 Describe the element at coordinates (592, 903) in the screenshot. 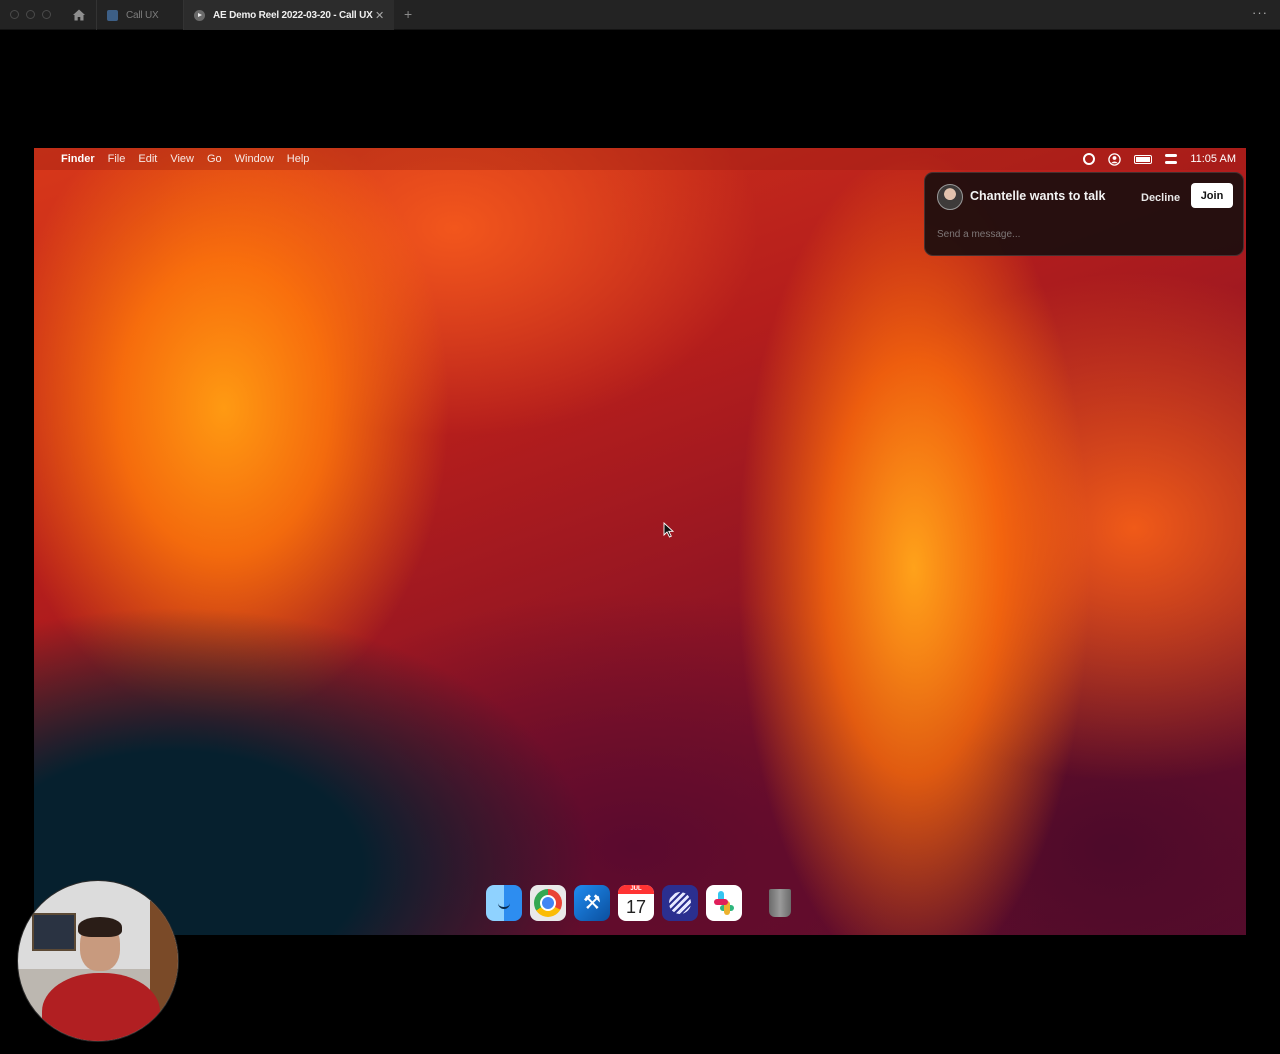

I see `dock-xcode-icon` at that location.